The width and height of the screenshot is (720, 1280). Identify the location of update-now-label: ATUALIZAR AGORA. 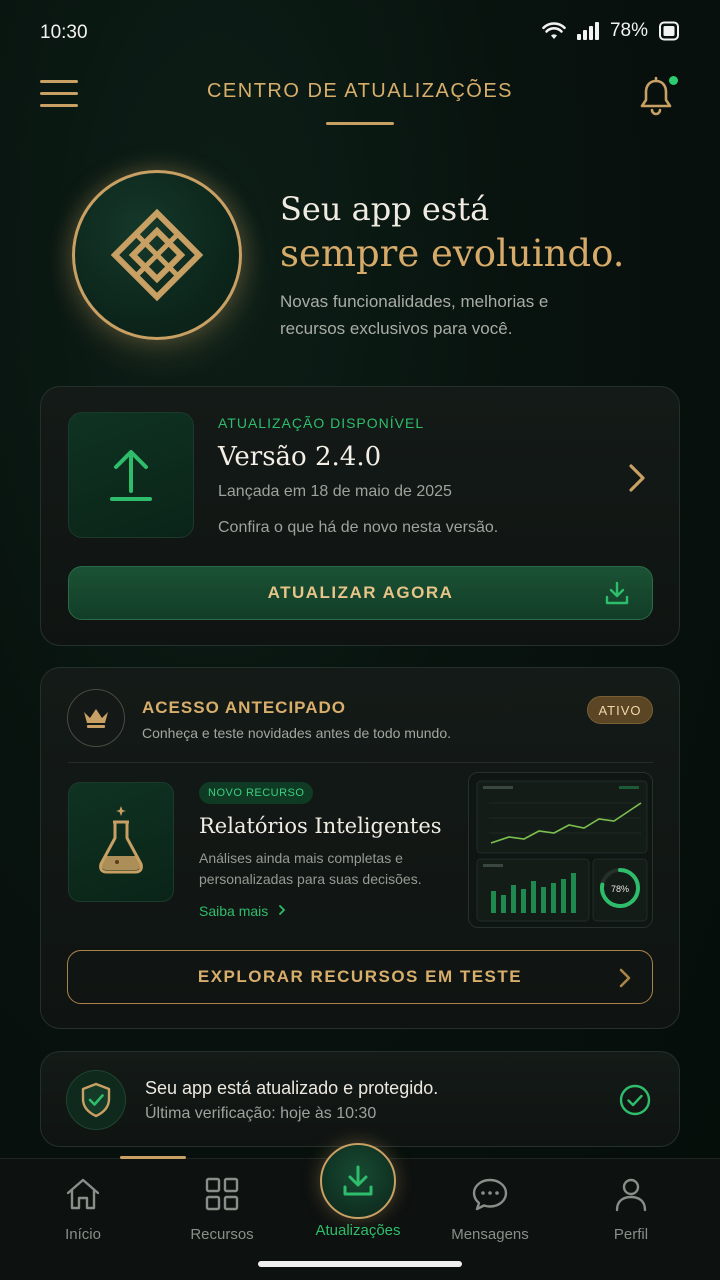
(360, 592).